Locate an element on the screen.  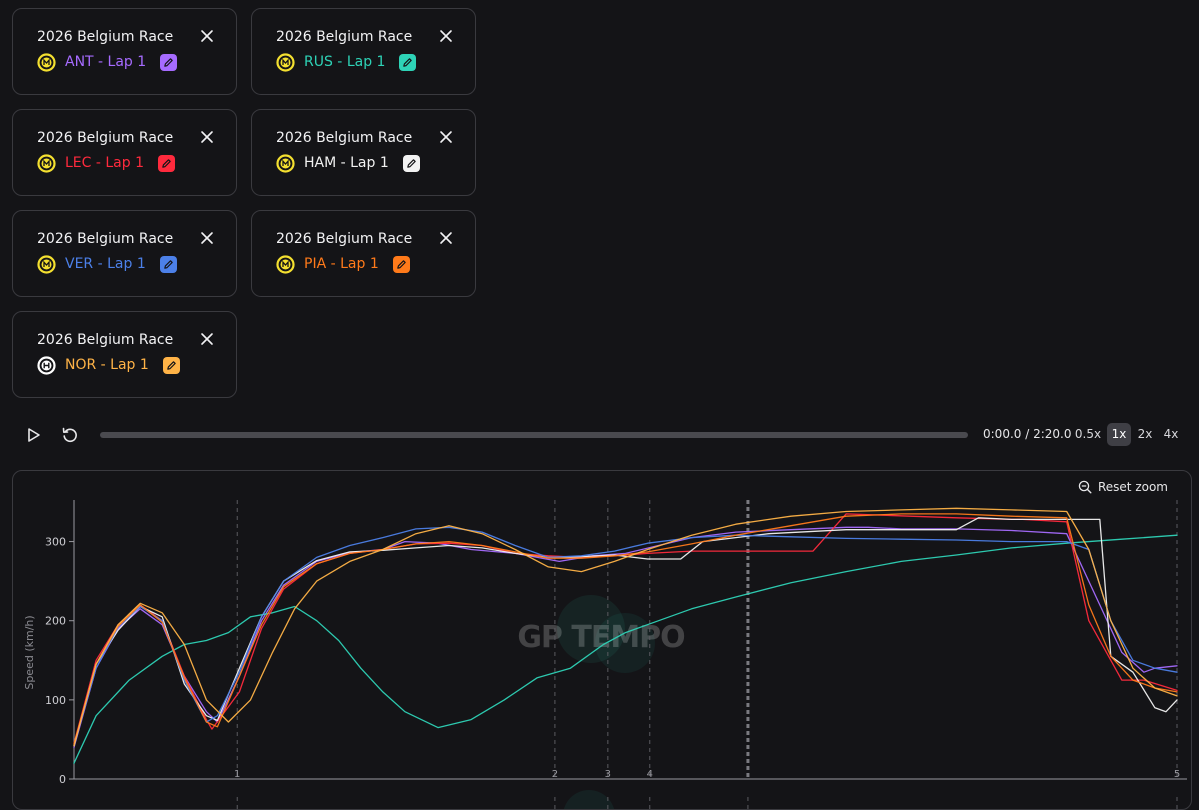
time-readout: 0:00.0 / 2:20.0 is located at coordinates (1027, 434).